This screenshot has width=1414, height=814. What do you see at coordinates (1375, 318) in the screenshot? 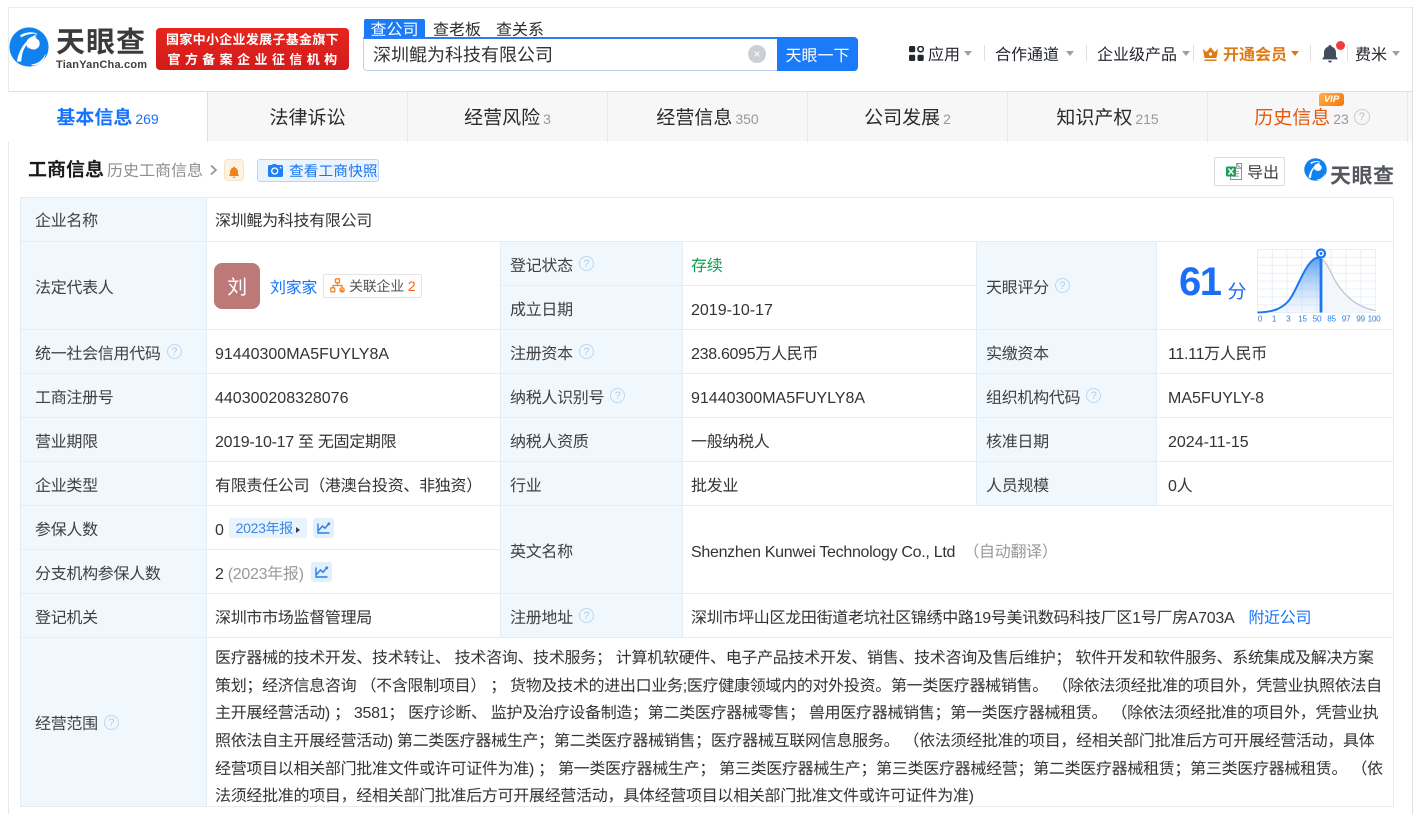
I see `svg-text: 100` at bounding box center [1375, 318].